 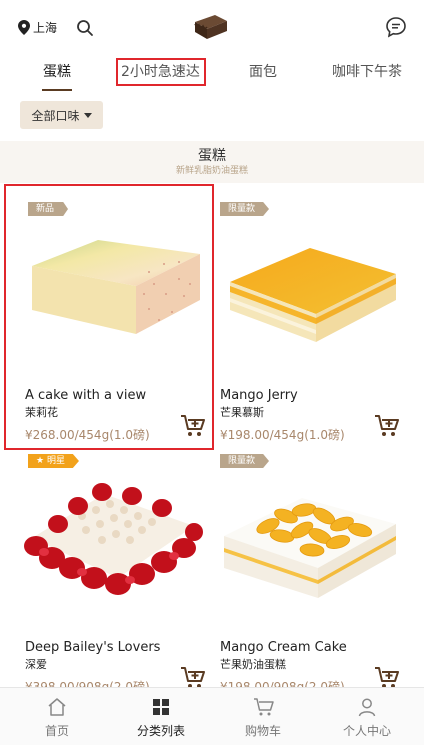 What do you see at coordinates (242, 412) in the screenshot?
I see `product-name-cn: 芒果慕斯` at bounding box center [242, 412].